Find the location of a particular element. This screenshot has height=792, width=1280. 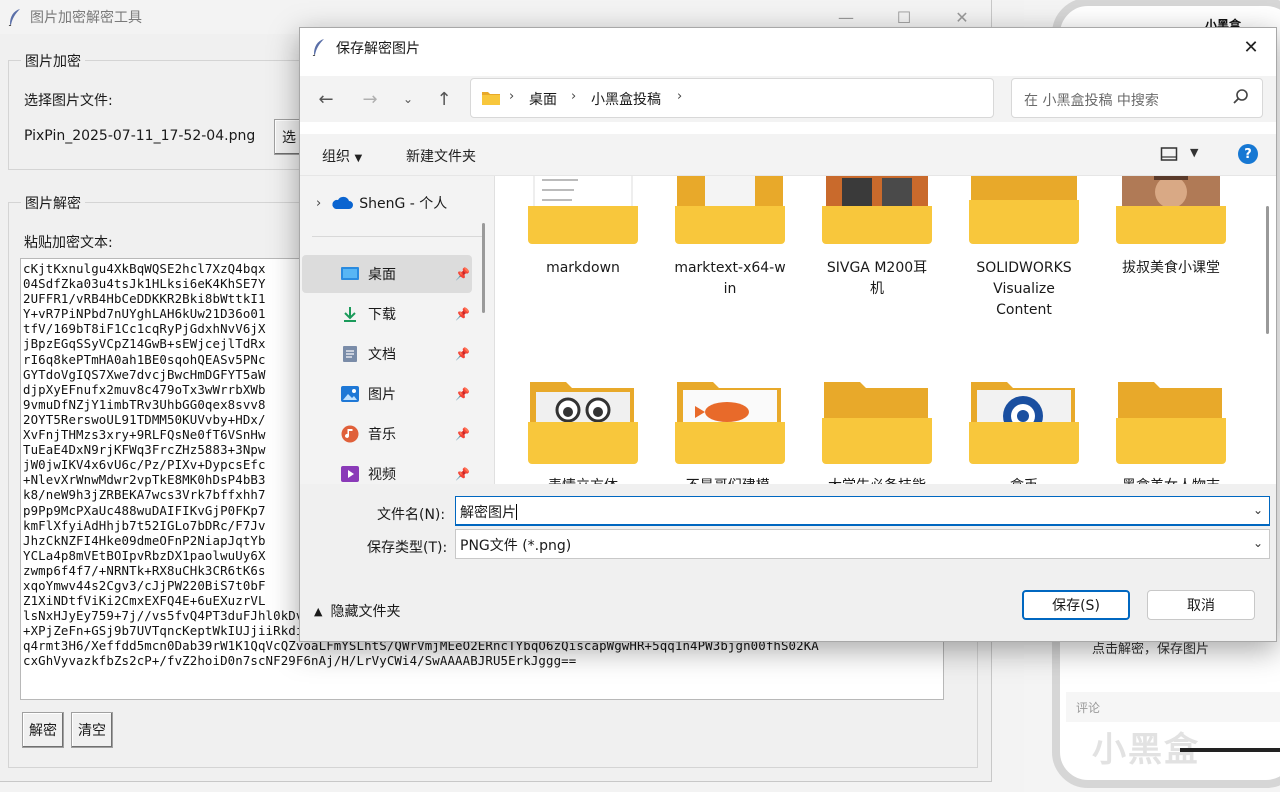

document-icon is located at coordinates (350, 354).